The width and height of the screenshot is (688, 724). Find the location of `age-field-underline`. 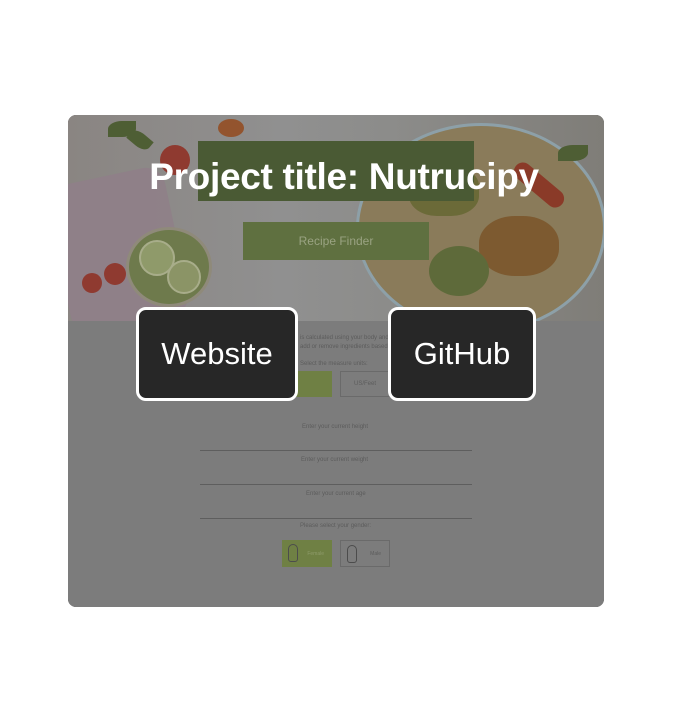

age-field-underline is located at coordinates (336, 518).